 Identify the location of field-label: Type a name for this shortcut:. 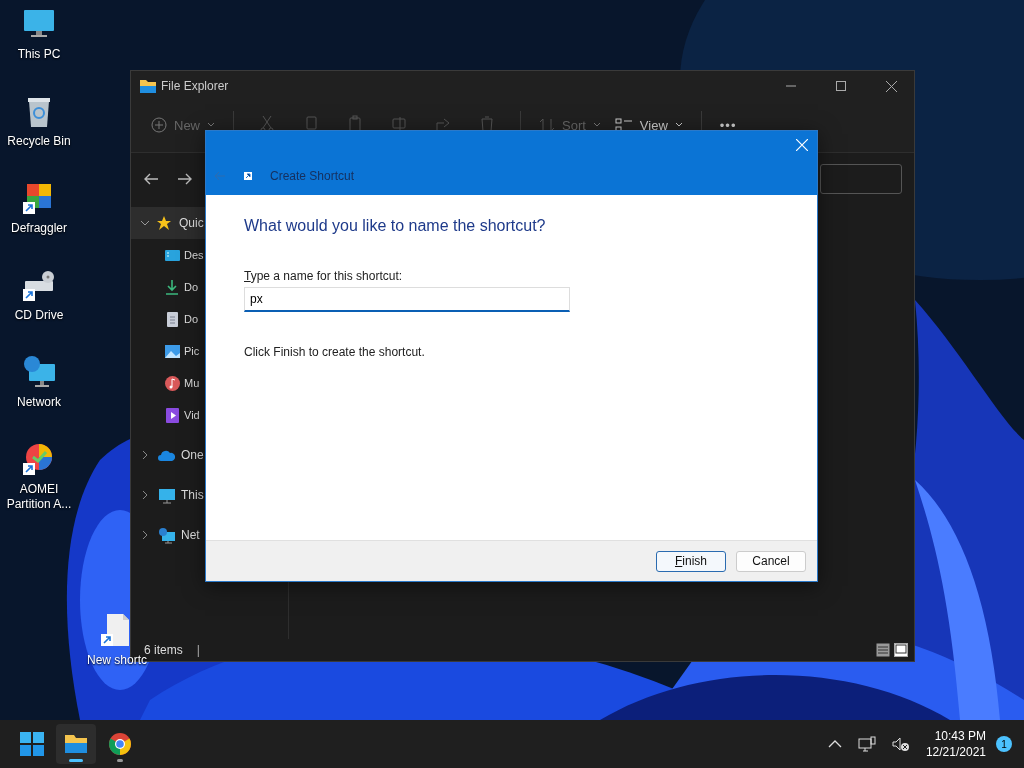
(324, 276).